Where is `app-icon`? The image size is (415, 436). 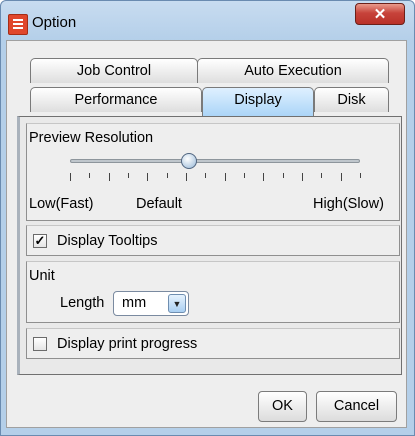
app-icon is located at coordinates (18, 24).